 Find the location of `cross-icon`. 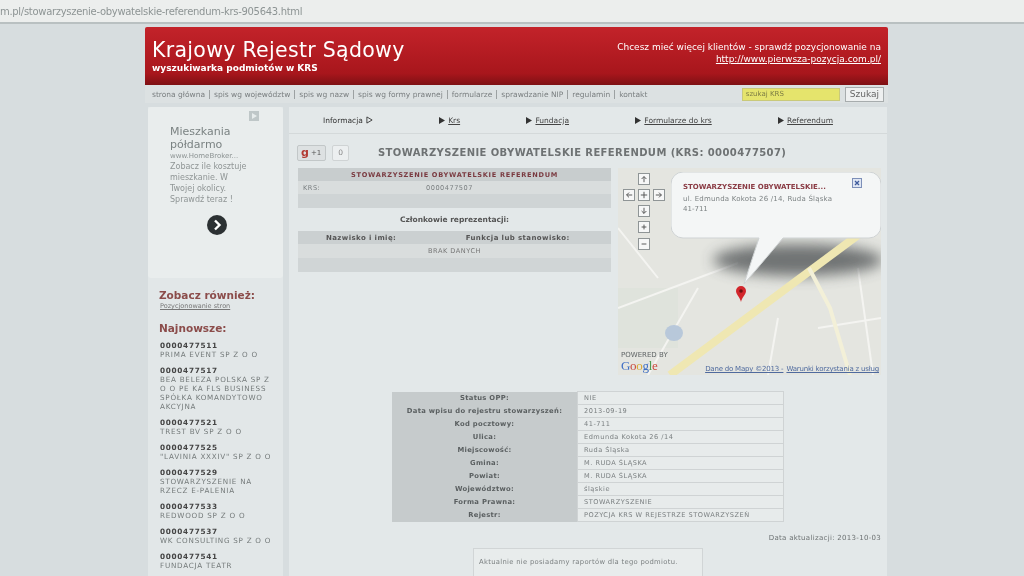

cross-icon is located at coordinates (644, 195).